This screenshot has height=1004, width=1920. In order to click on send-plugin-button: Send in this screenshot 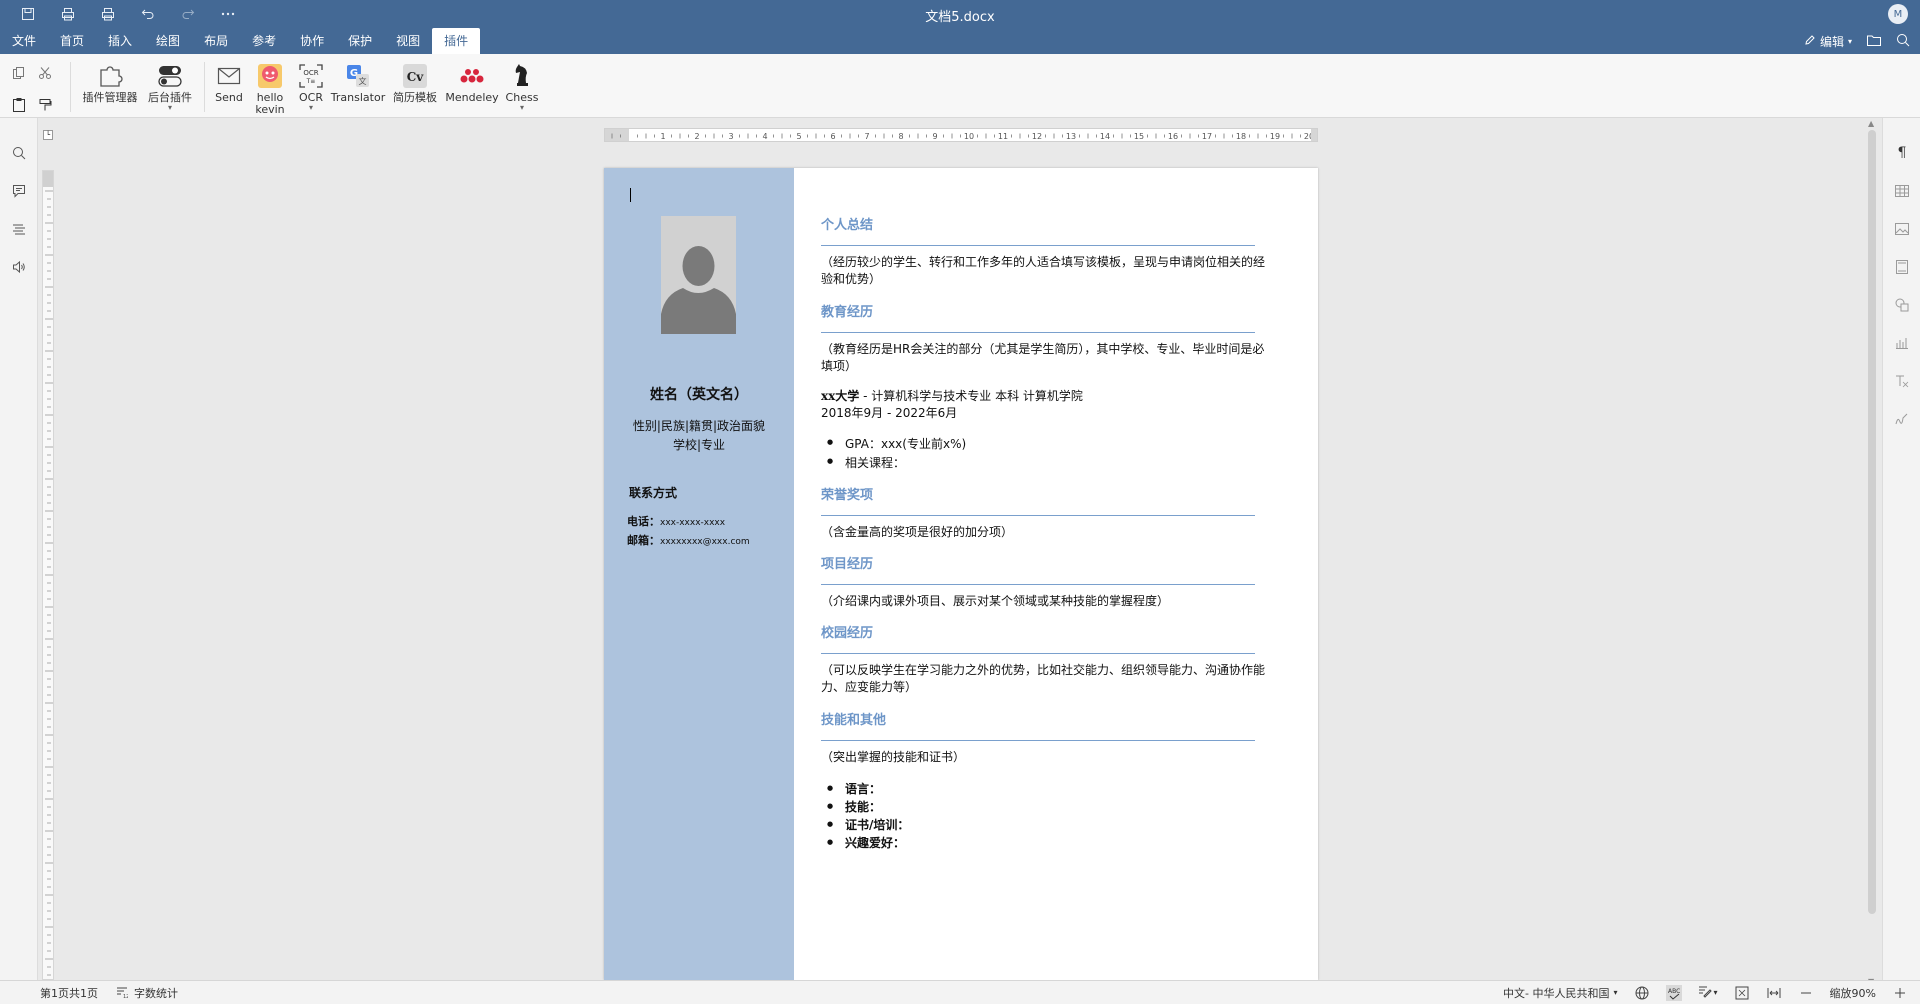, I will do `click(229, 83)`.